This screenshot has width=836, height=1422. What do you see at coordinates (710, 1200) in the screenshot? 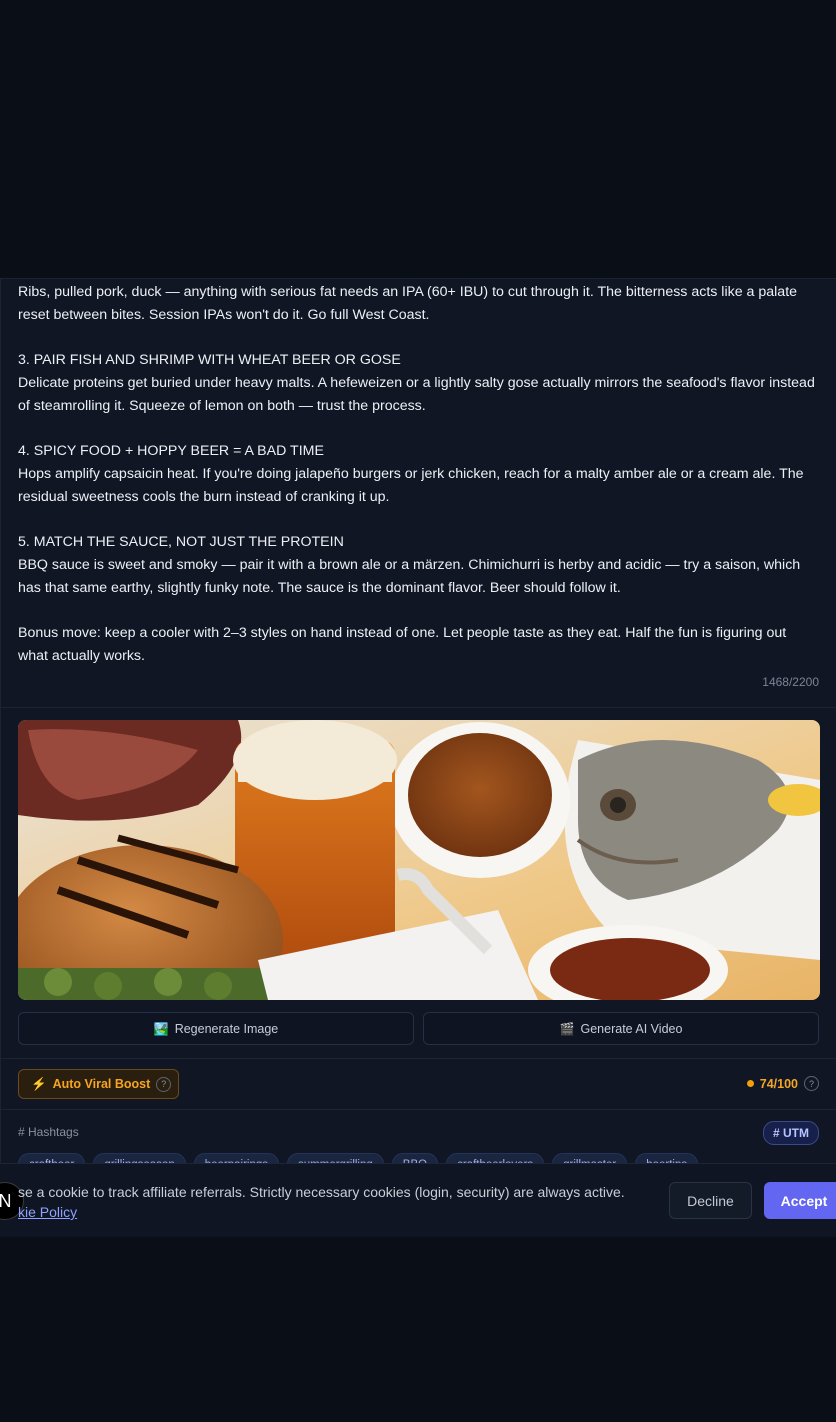
I see `decline-button: Decline` at bounding box center [710, 1200].